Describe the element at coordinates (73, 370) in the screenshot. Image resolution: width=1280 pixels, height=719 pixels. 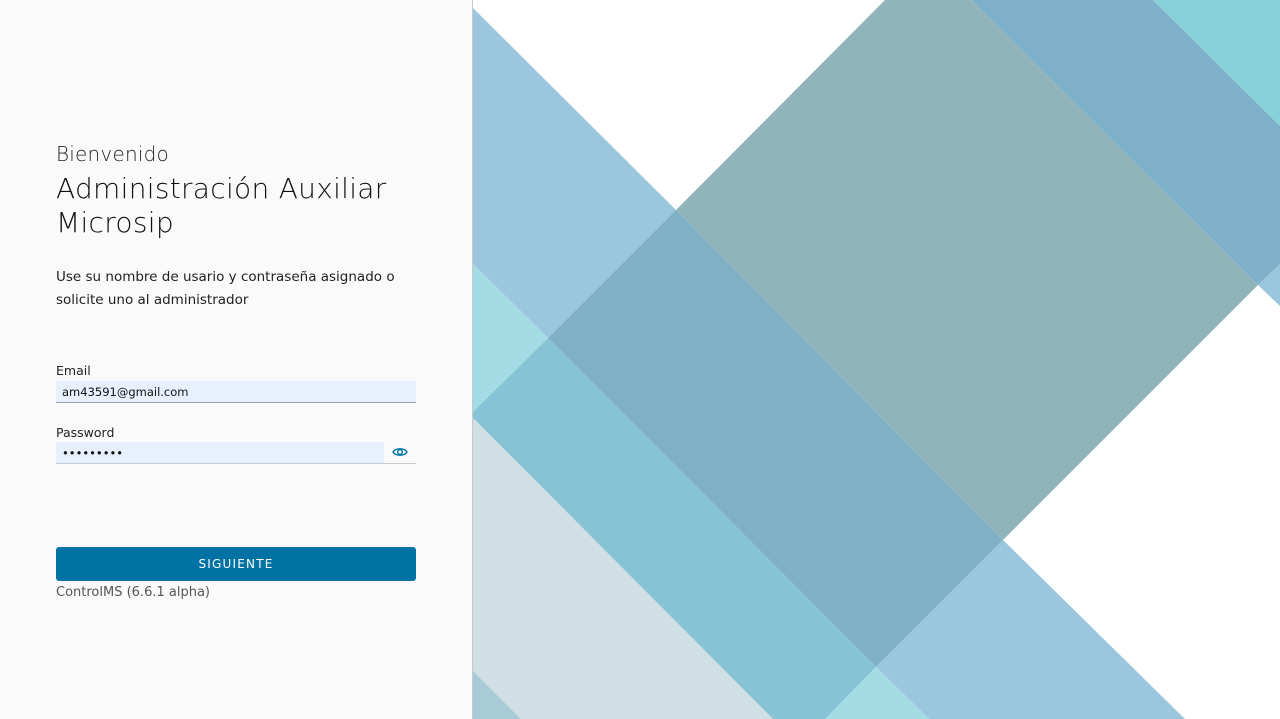
I see `email-label: Email` at that location.